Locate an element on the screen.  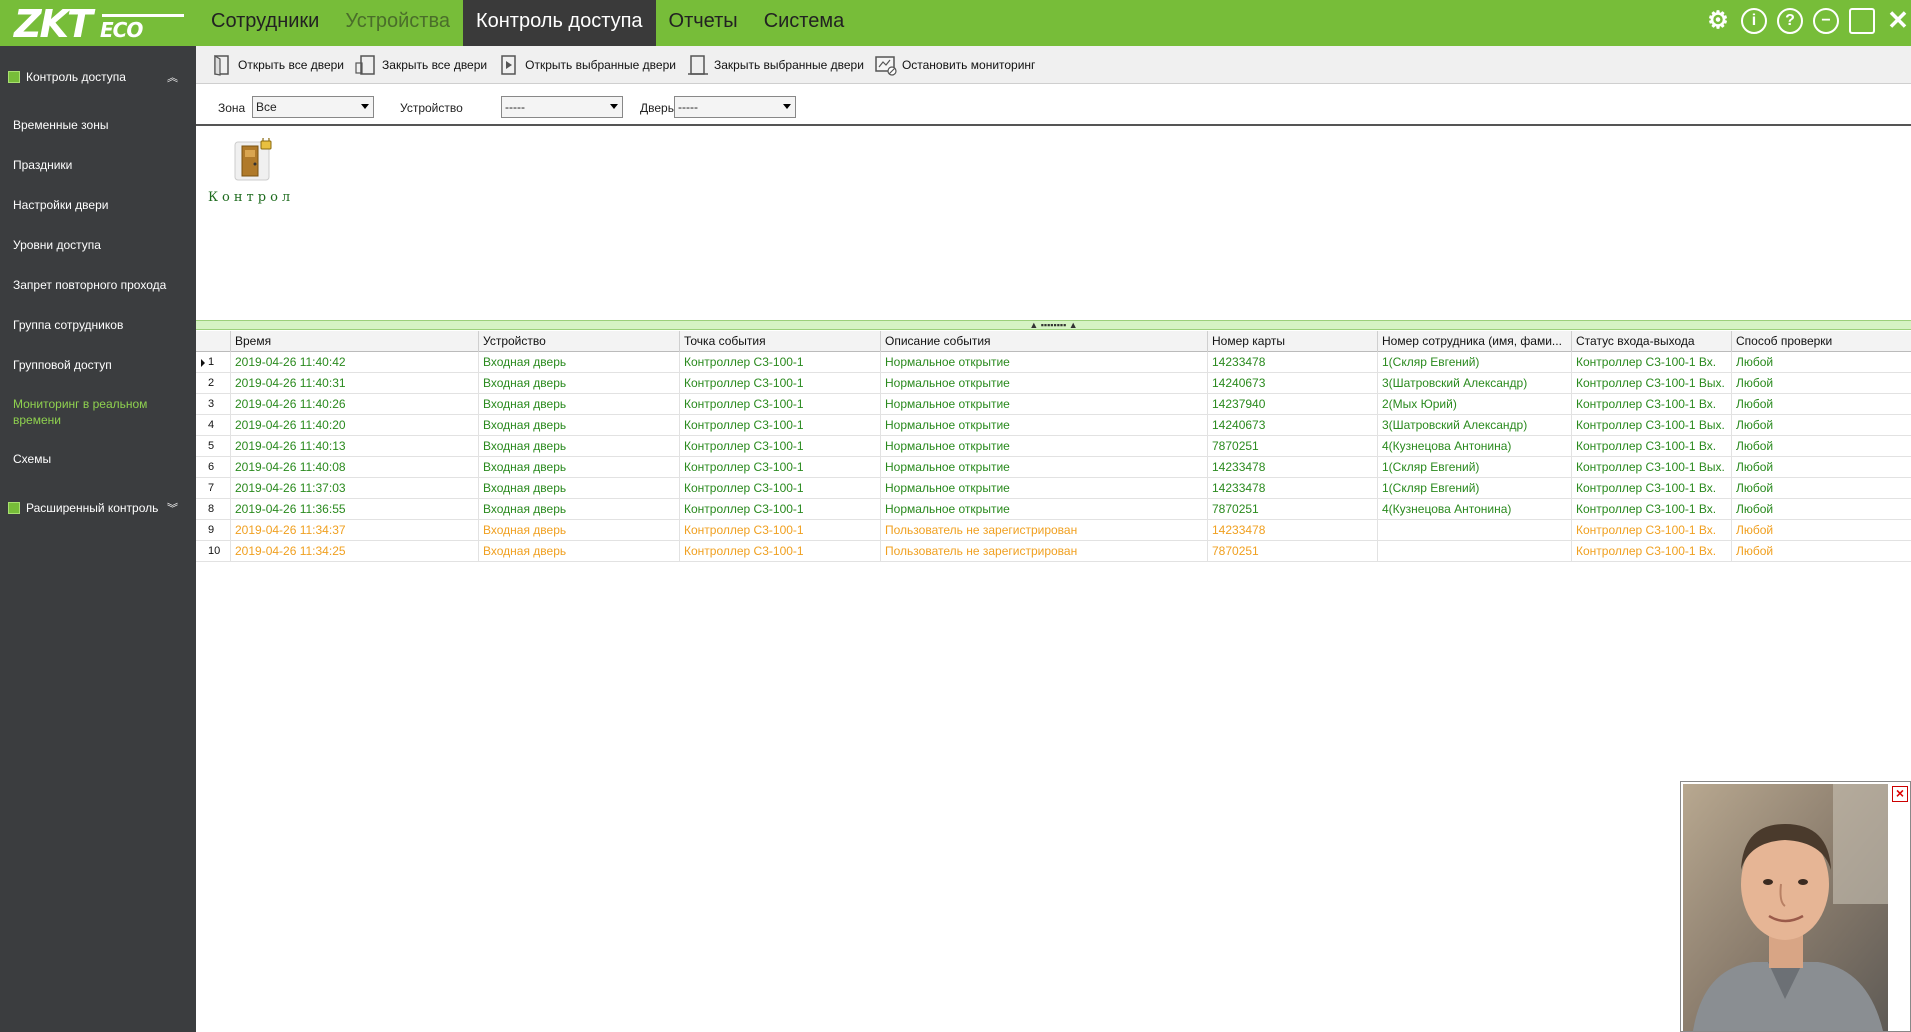
door-open-selected-icon is located at coordinates (508, 64).